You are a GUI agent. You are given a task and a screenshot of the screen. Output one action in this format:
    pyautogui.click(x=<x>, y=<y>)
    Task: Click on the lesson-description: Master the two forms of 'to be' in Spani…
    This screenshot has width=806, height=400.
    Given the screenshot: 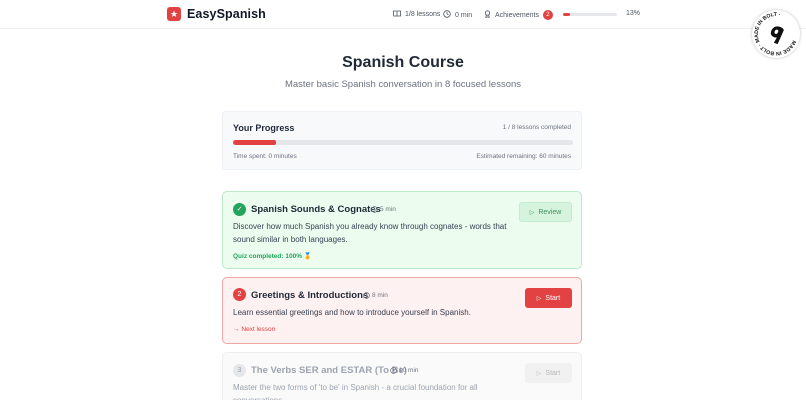 What is the action you would take?
    pyautogui.click(x=355, y=391)
    